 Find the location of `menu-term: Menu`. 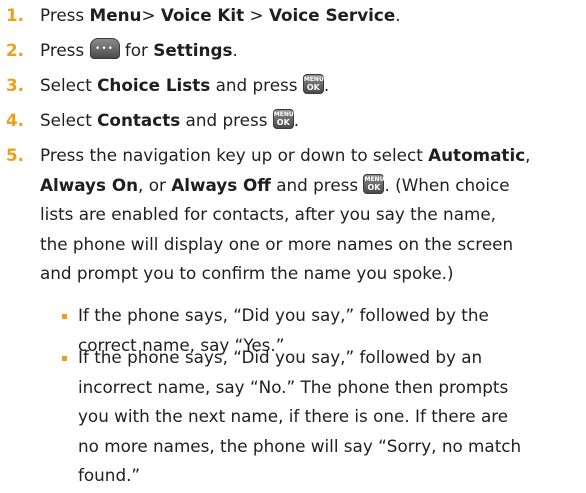

menu-term: Menu is located at coordinates (115, 15).